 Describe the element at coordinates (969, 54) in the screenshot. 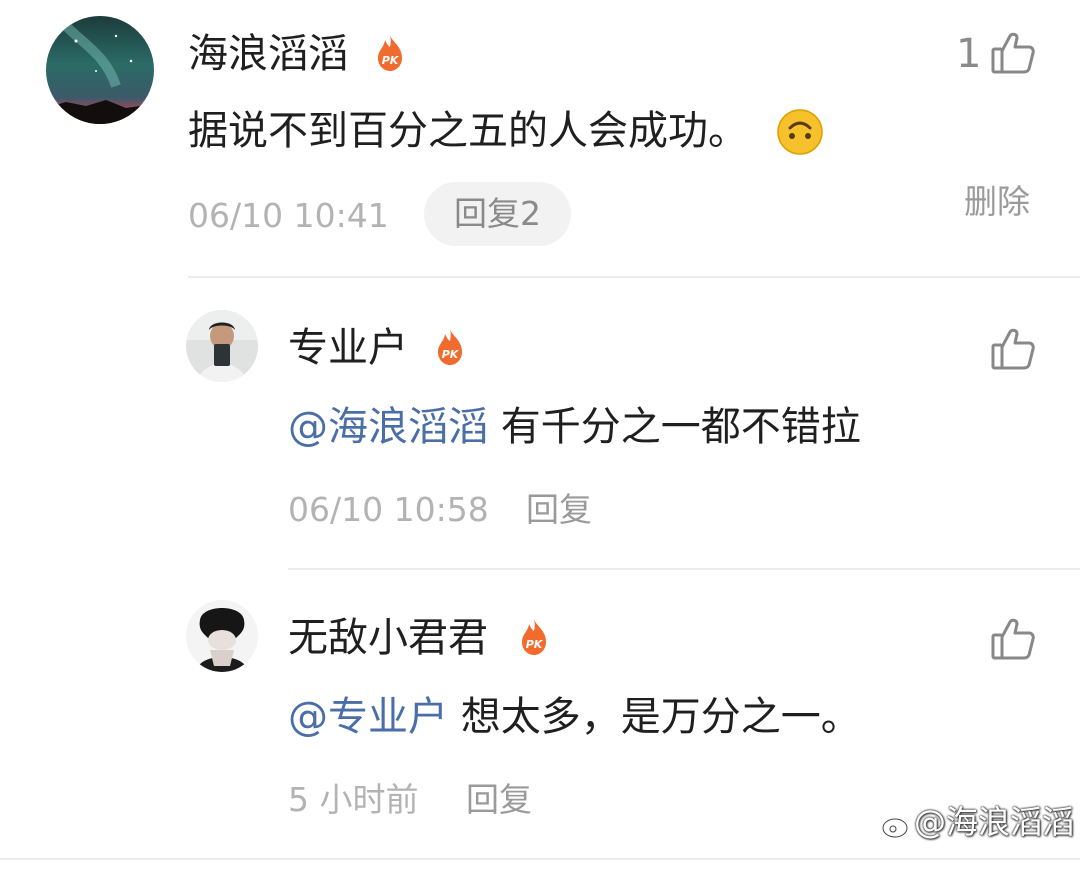

I see `like-count: 1` at that location.